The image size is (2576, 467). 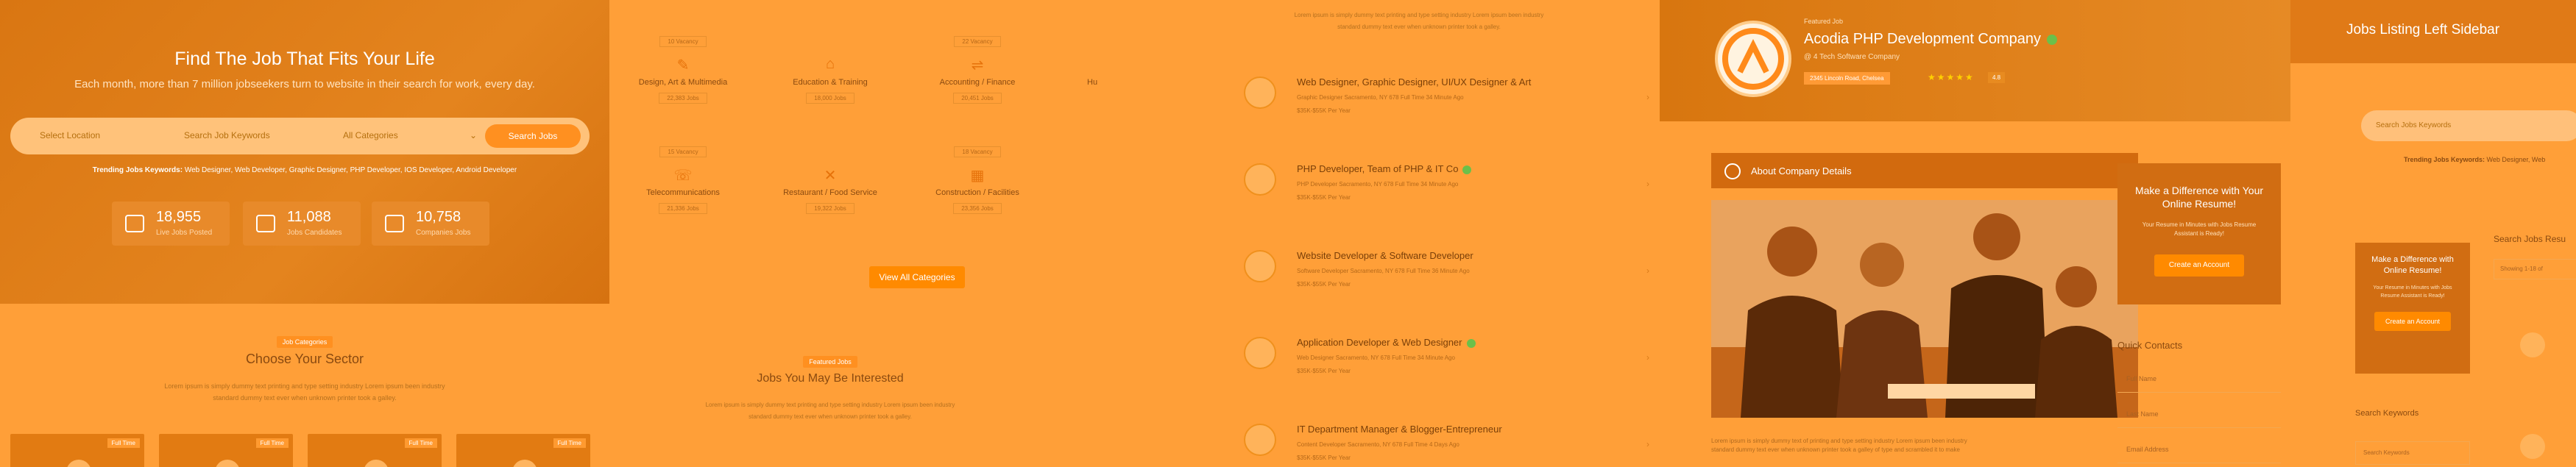 I want to click on fork-icon: ✕, so click(x=830, y=176).